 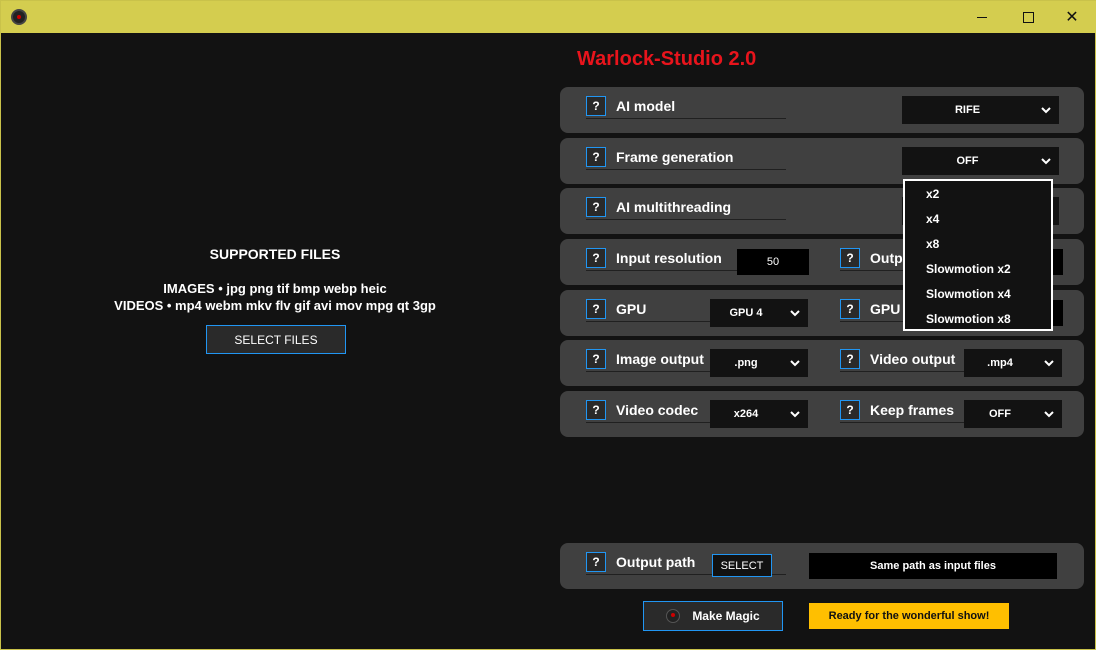 I want to click on input-resolution-field: 50, so click(x=773, y=262).